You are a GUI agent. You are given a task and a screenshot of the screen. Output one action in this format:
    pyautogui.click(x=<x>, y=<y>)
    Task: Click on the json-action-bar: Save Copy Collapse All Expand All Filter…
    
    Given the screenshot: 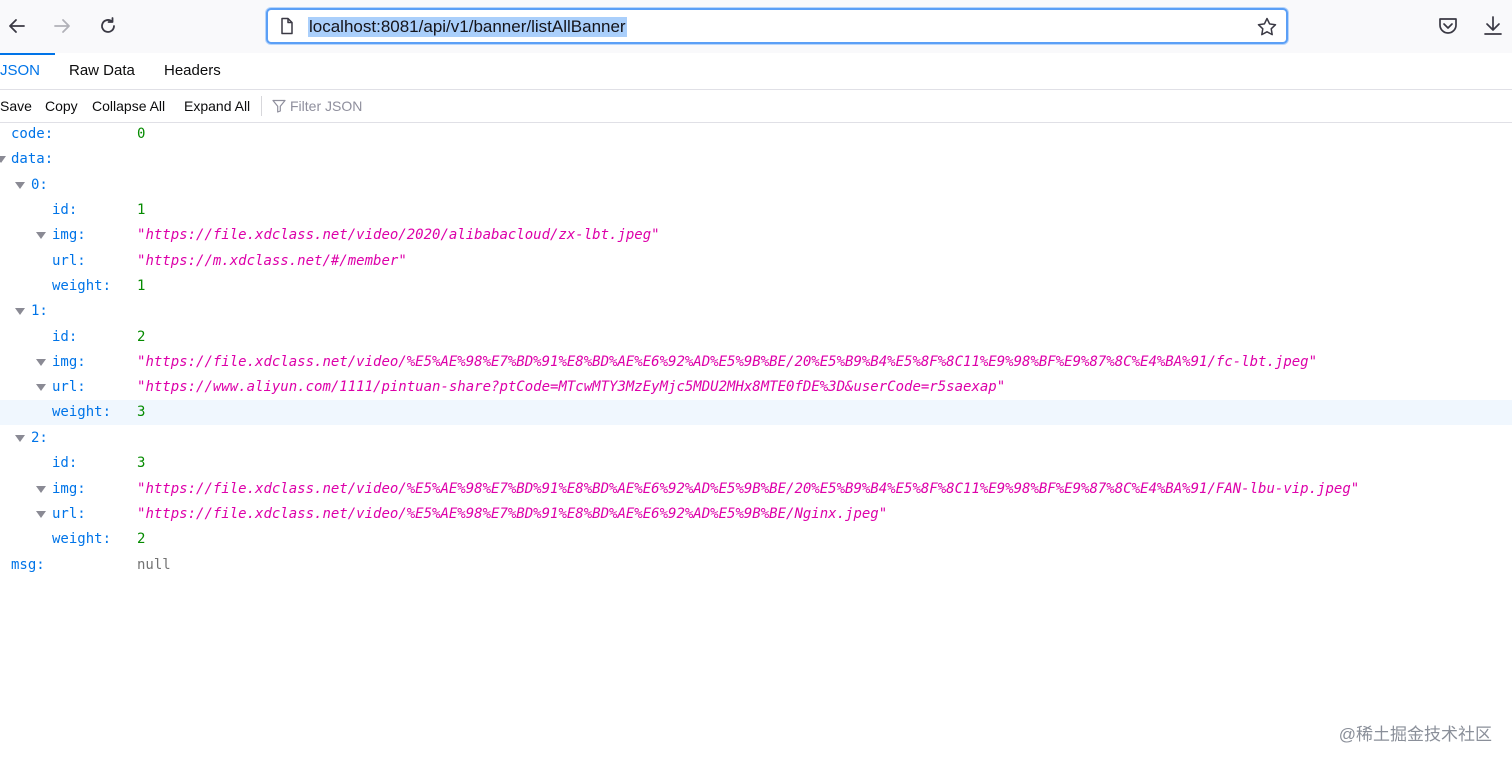 What is the action you would take?
    pyautogui.click(x=756, y=106)
    